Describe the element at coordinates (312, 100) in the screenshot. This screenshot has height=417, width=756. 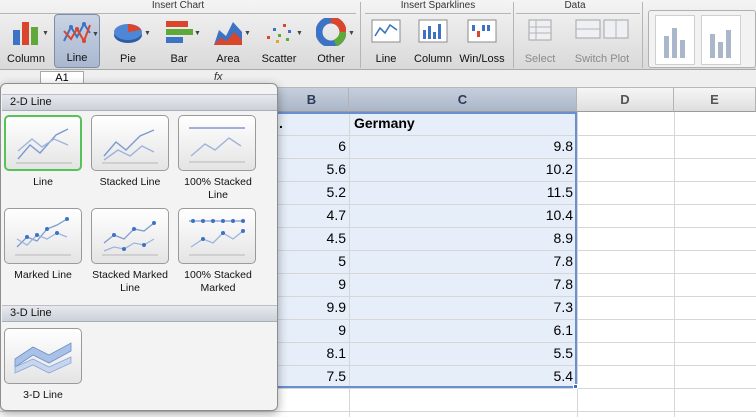
I see `column-header-b: B` at that location.